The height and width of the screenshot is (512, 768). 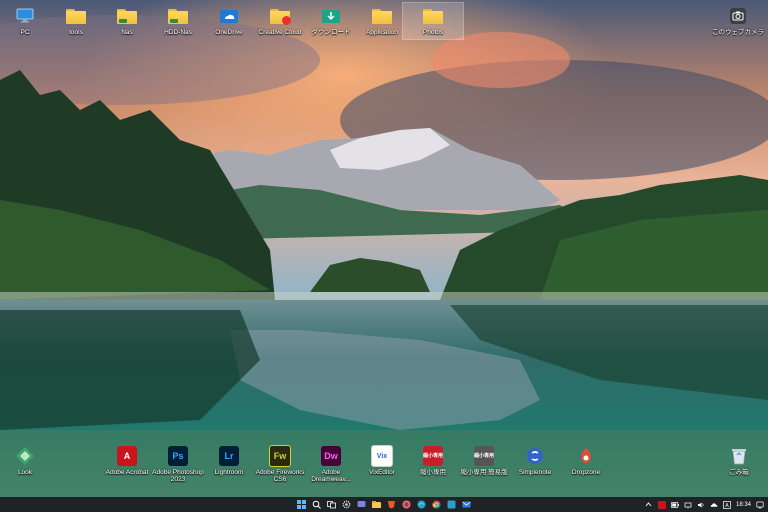 What do you see at coordinates (421, 505) in the screenshot?
I see `edge-icon` at bounding box center [421, 505].